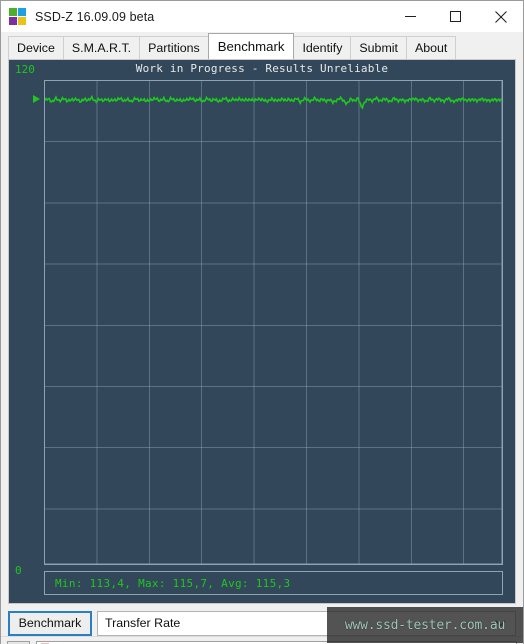  Describe the element at coordinates (431, 47) in the screenshot. I see `tab-about: About` at that location.